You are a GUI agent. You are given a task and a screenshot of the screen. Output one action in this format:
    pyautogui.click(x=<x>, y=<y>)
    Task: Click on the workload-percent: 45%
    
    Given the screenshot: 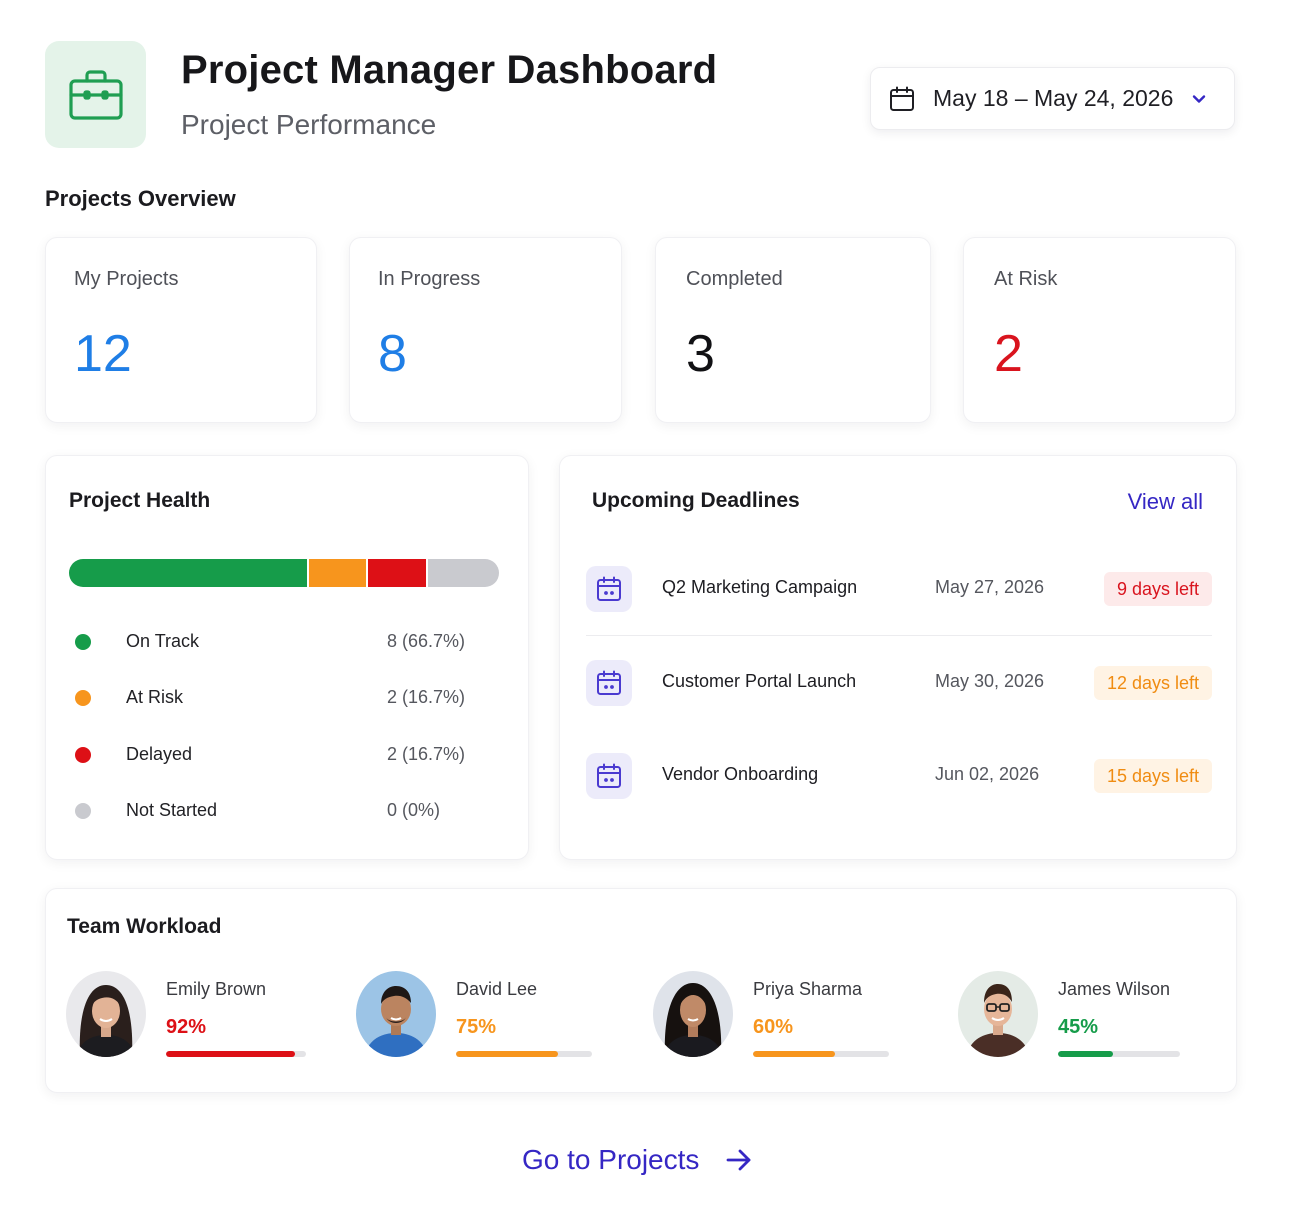 What is the action you would take?
    pyautogui.click(x=1078, y=1027)
    